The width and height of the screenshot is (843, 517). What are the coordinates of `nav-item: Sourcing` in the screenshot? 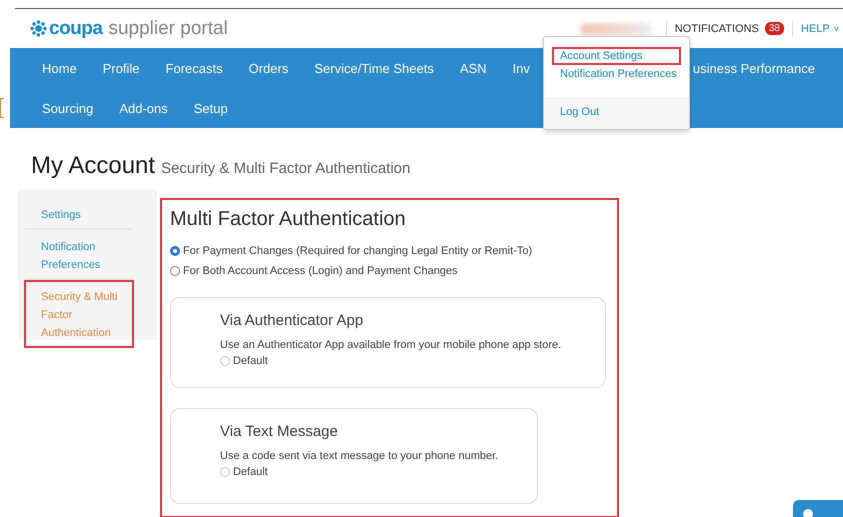 It's located at (67, 108).